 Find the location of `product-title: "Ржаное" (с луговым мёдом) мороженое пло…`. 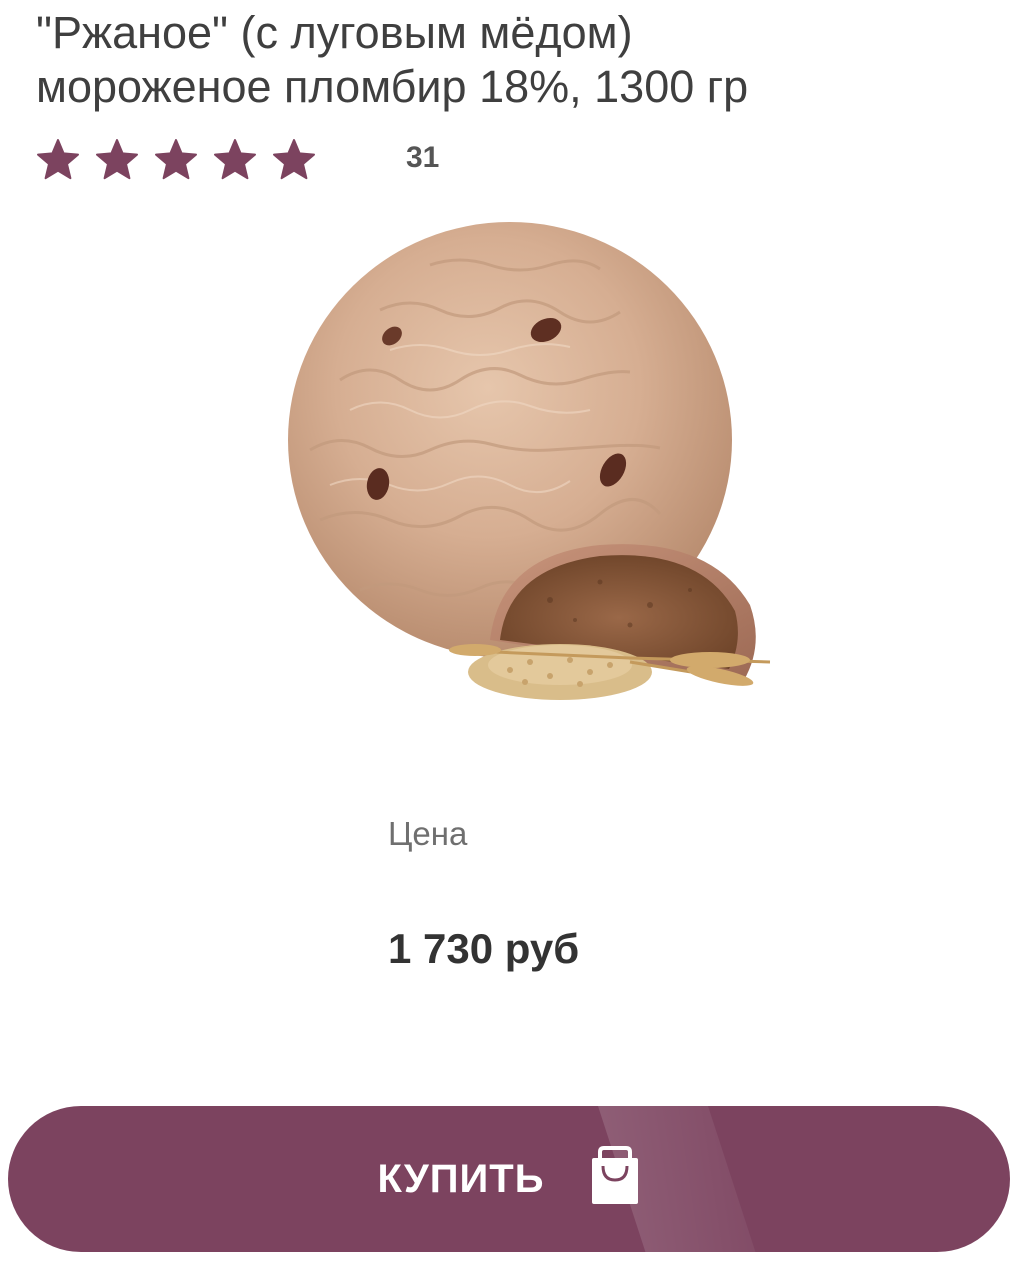

product-title: "Ржаное" (с луговым мёдом) мороженое пло… is located at coordinates (516, 60).